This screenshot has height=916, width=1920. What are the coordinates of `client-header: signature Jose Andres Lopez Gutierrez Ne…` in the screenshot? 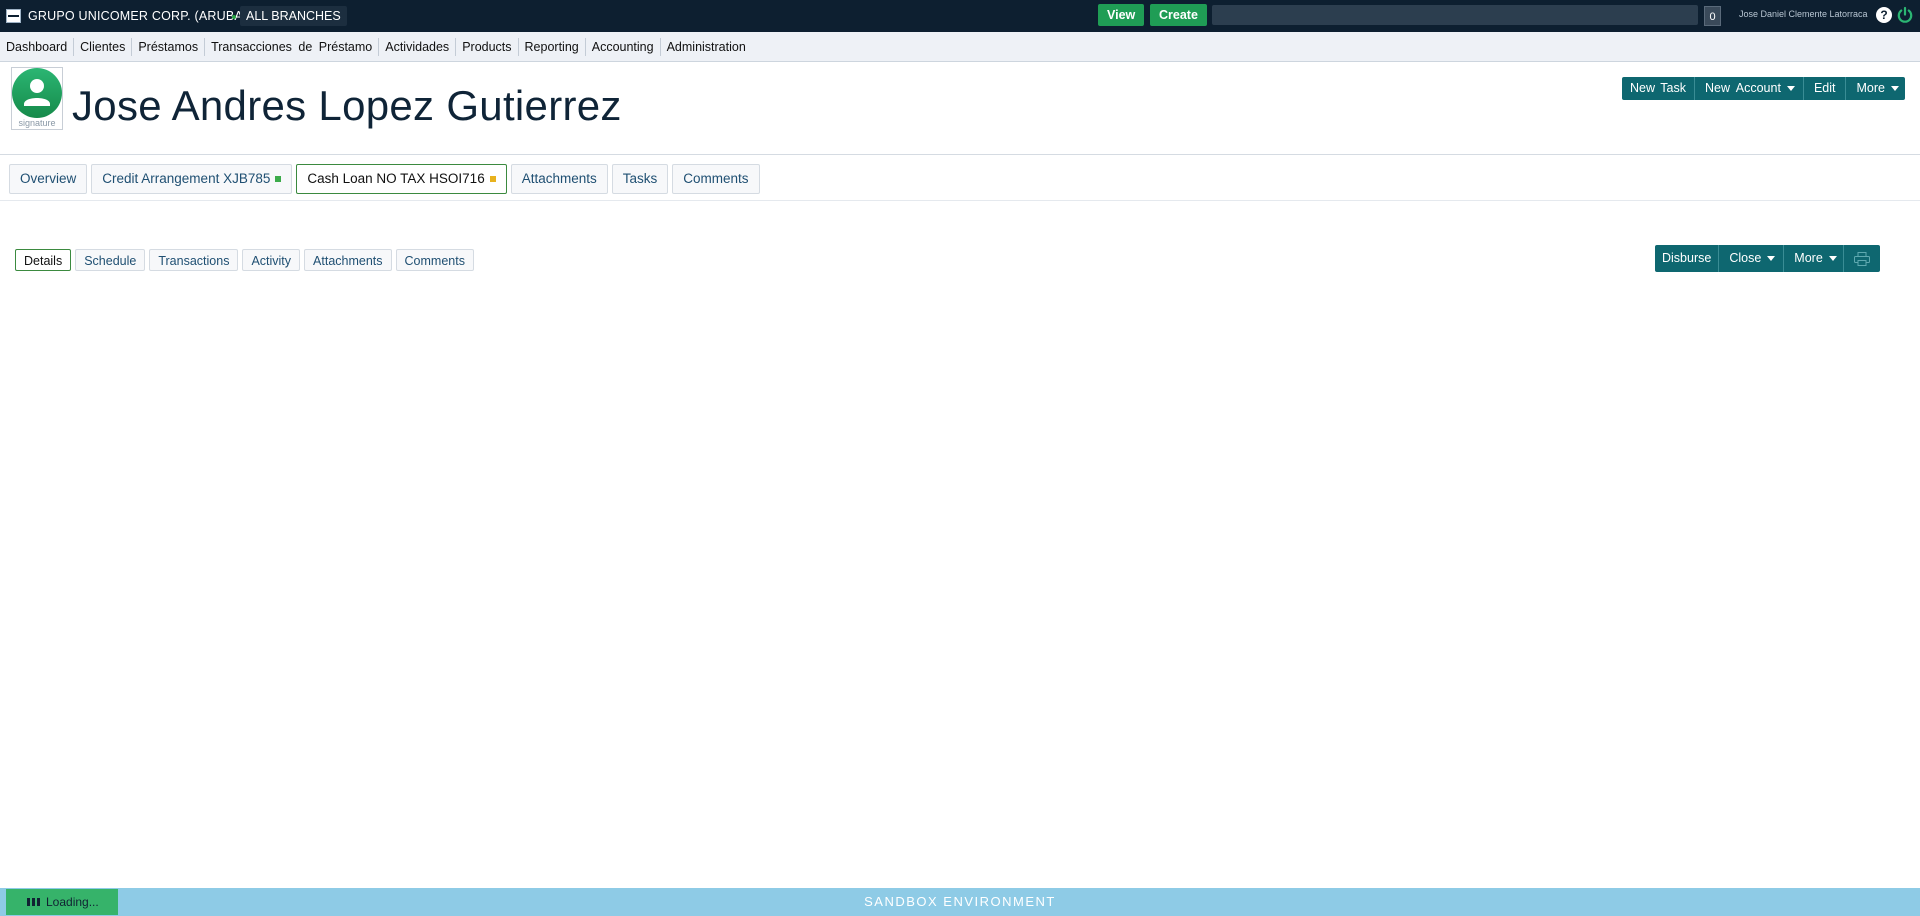 It's located at (960, 108).